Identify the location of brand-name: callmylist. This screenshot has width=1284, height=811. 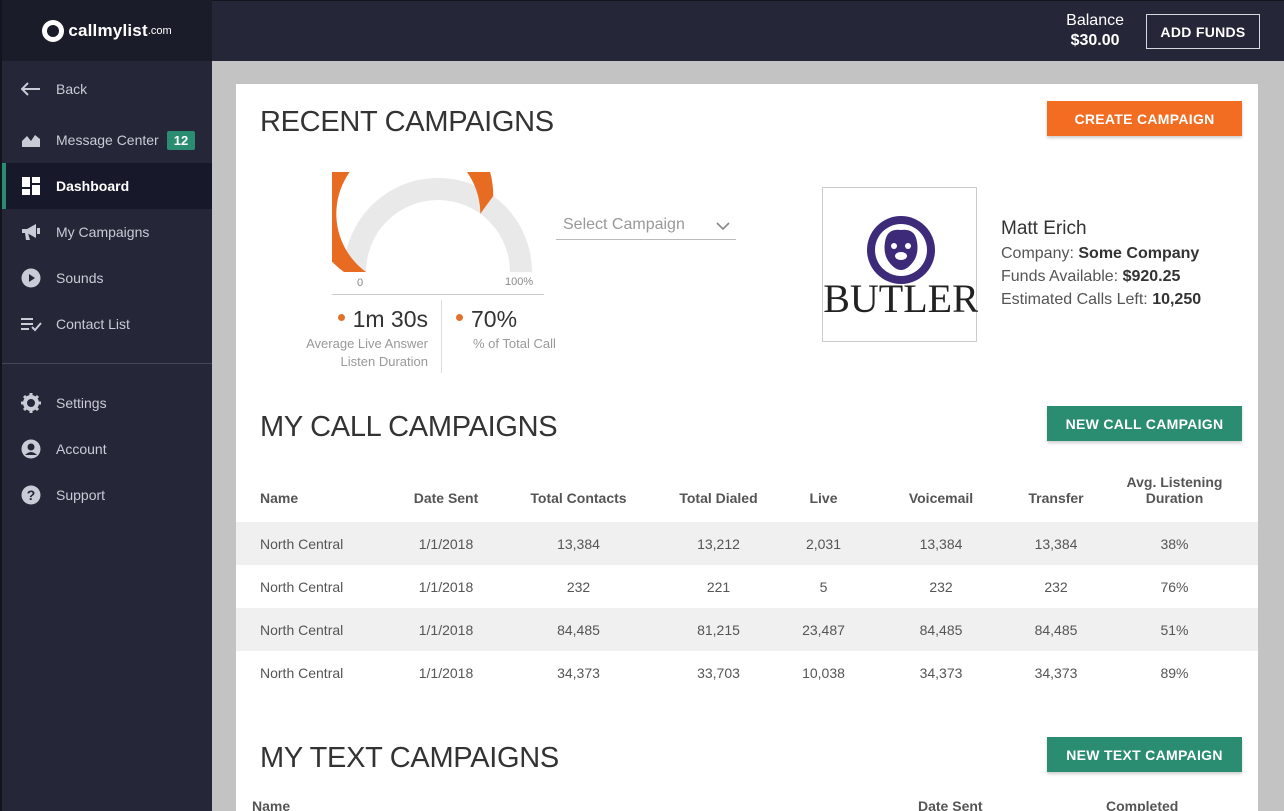
(108, 30).